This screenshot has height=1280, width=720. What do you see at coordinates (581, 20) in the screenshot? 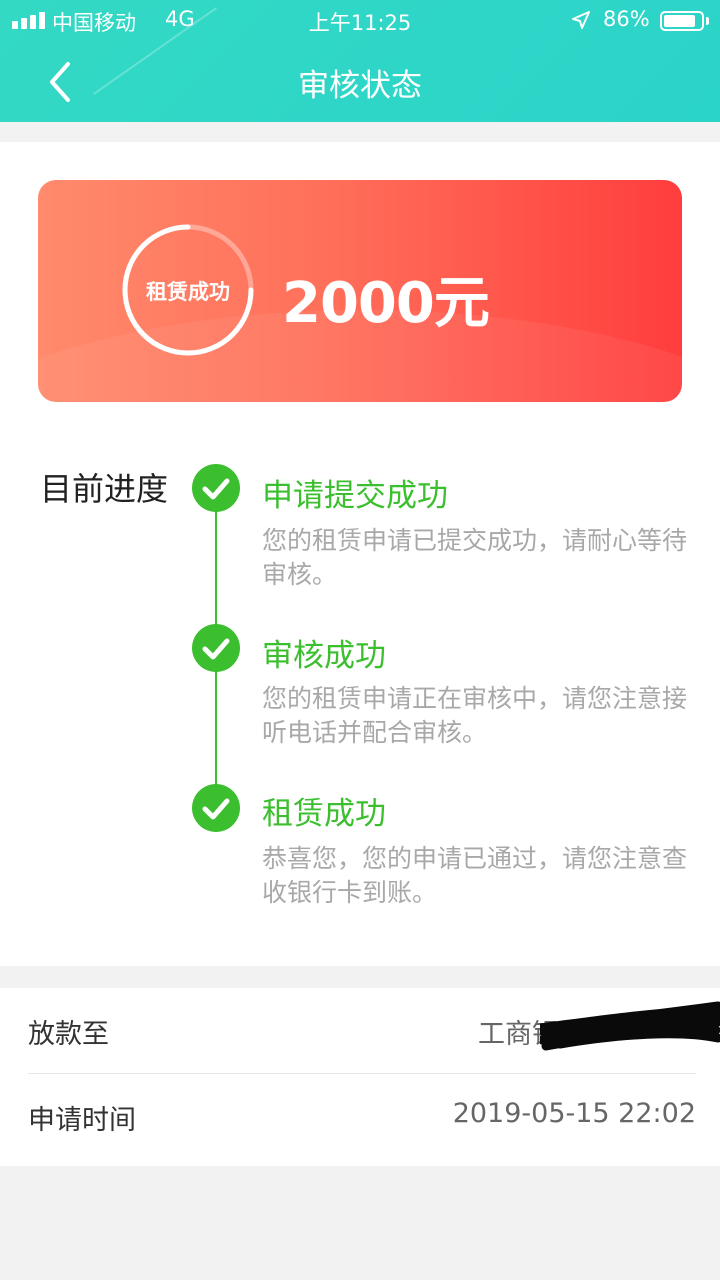
I see `location-arrow-icon` at bounding box center [581, 20].